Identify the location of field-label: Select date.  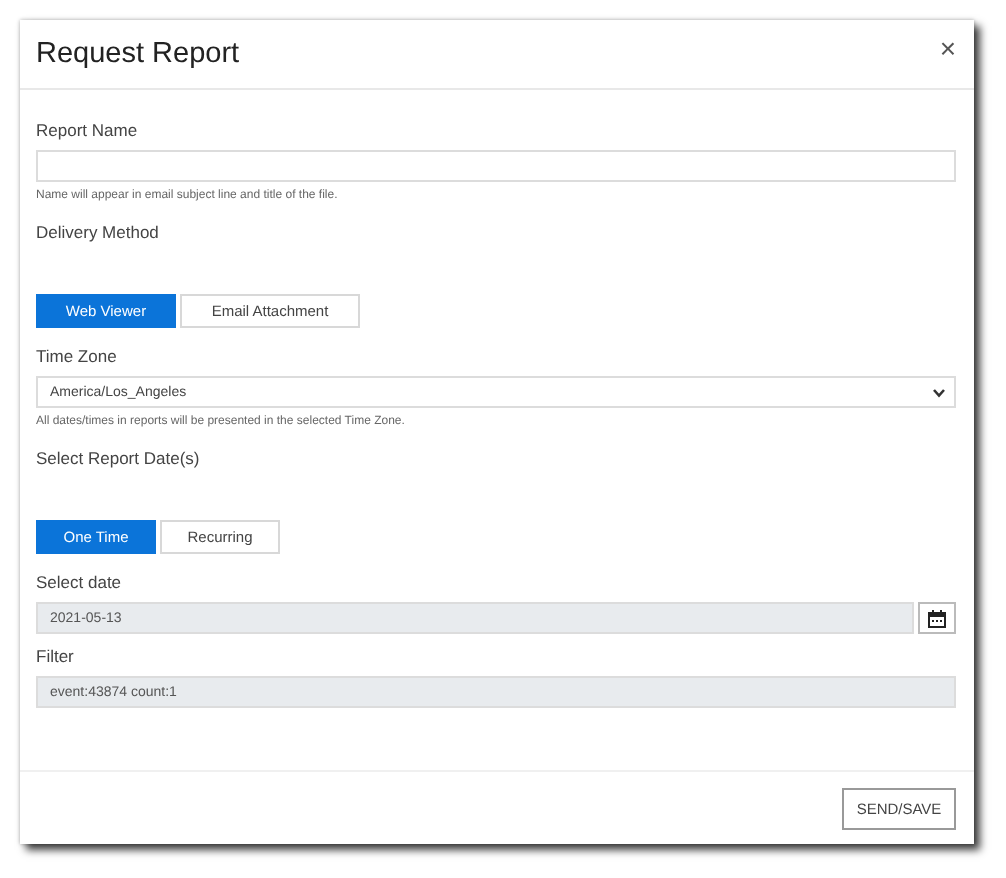
(80, 583).